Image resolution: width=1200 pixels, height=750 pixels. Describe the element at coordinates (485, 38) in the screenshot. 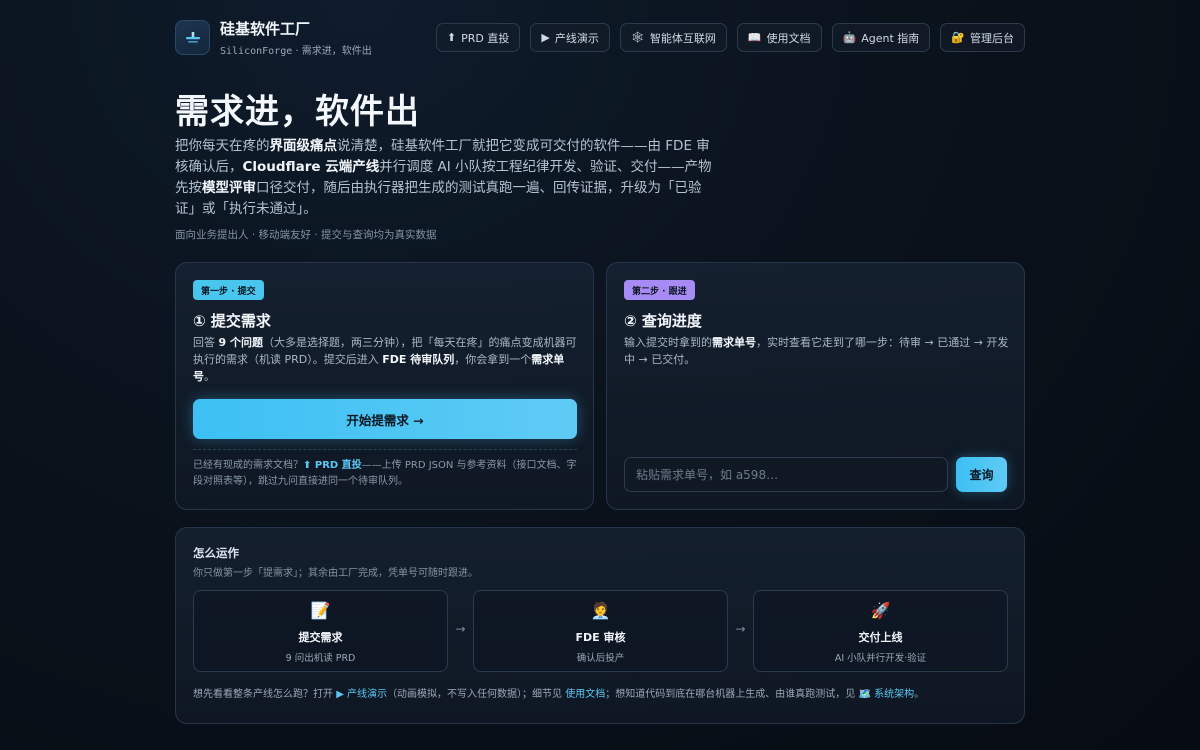

I see `nav-label: PRD 直投` at that location.